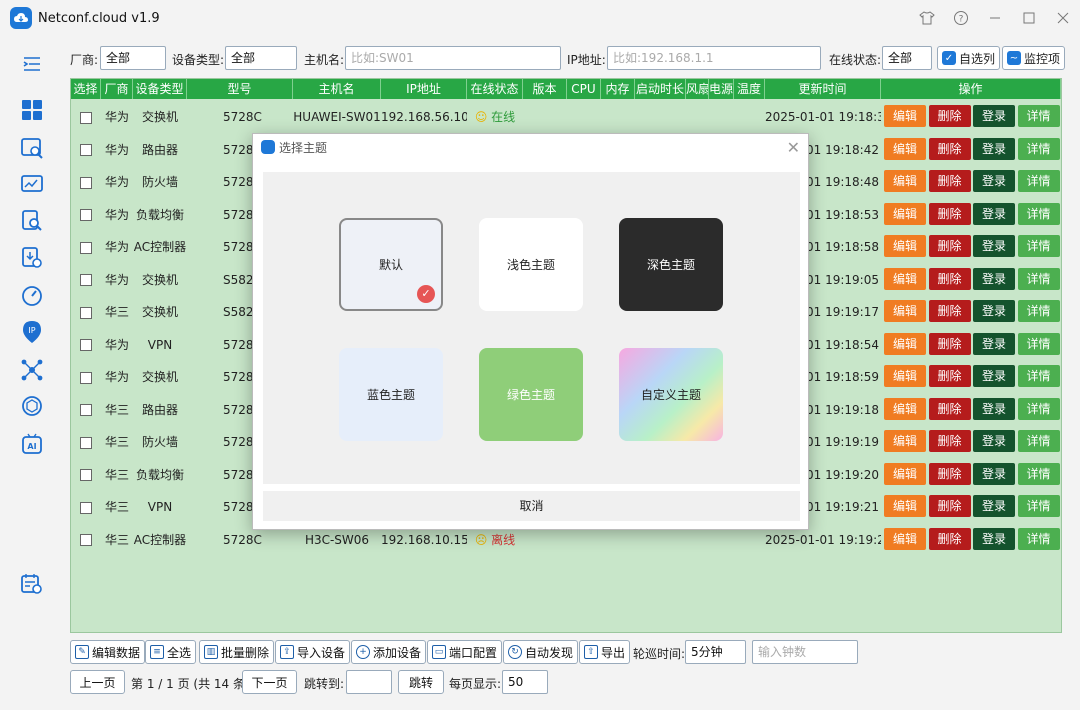 This screenshot has width=1080, height=710. Describe the element at coordinates (907, 58) in the screenshot. I see `online-select: 全部` at that location.